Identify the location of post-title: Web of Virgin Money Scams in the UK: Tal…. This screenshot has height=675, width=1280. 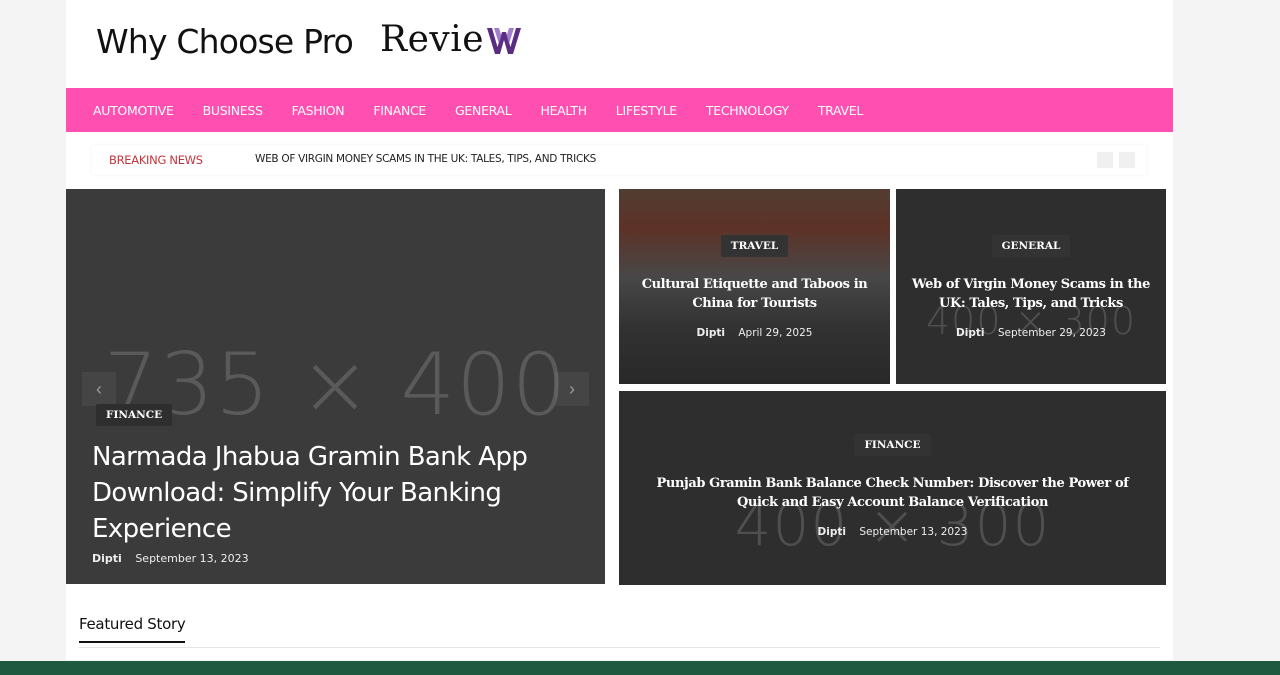
(1031, 294).